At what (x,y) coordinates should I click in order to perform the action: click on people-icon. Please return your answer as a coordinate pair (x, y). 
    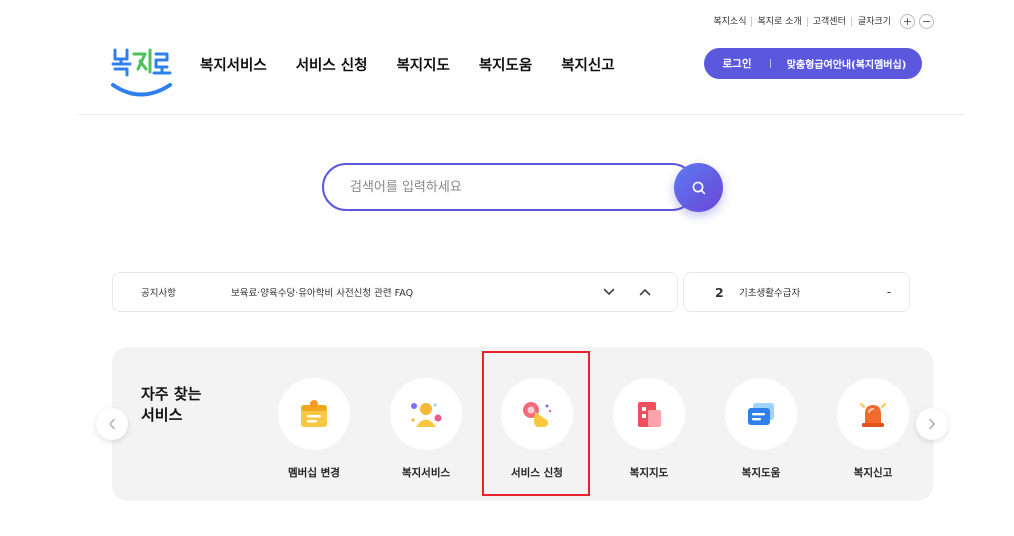
    Looking at the image, I should click on (426, 415).